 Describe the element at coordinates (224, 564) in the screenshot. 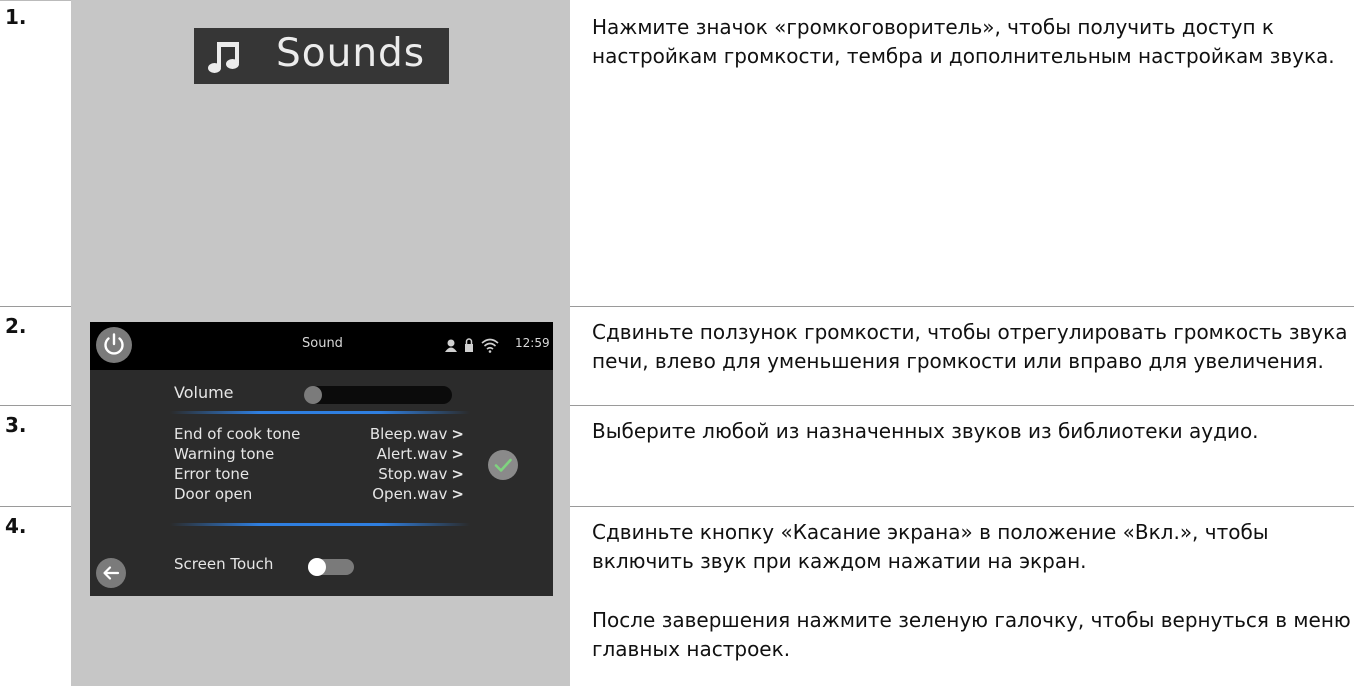

I see `screen-touch-label: Screen Touch` at that location.